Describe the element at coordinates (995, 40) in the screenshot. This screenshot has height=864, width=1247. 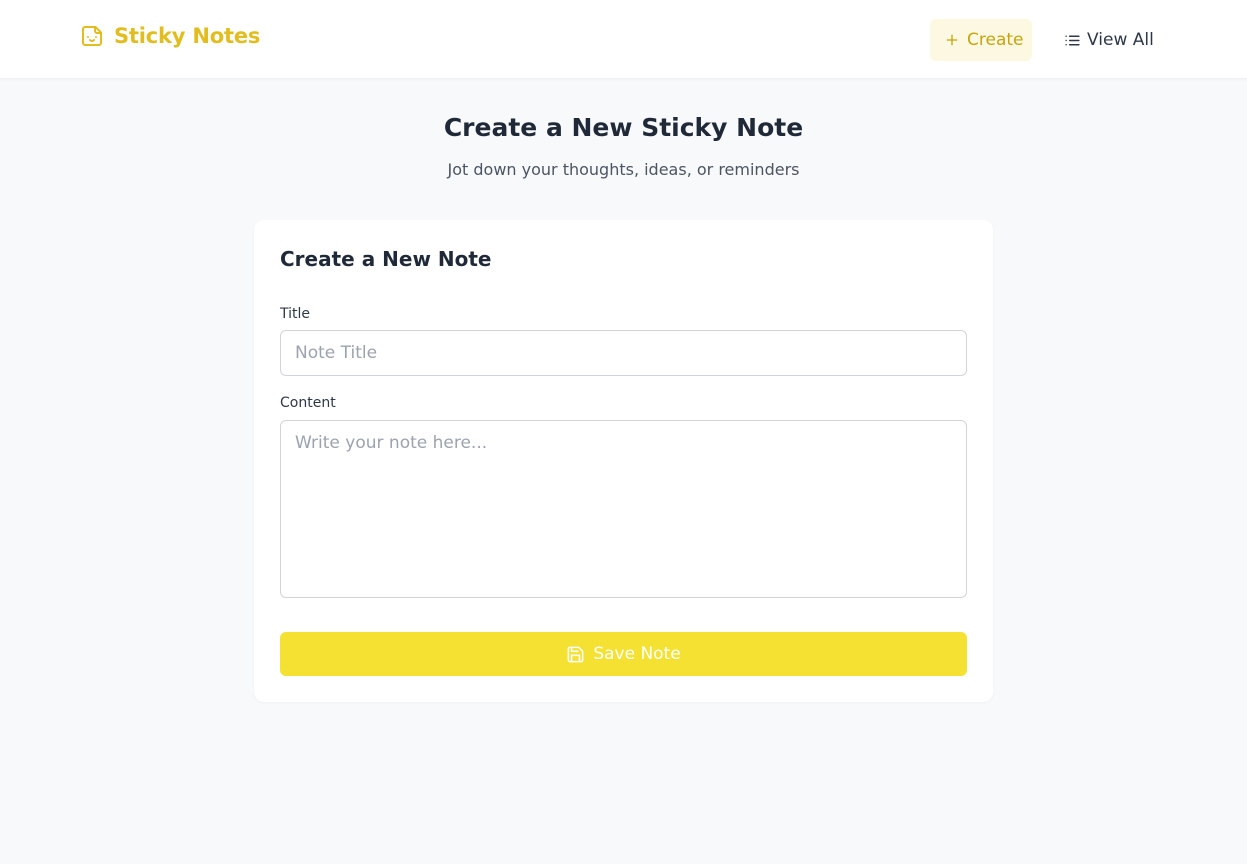
I see `nav-create-label: Create` at that location.